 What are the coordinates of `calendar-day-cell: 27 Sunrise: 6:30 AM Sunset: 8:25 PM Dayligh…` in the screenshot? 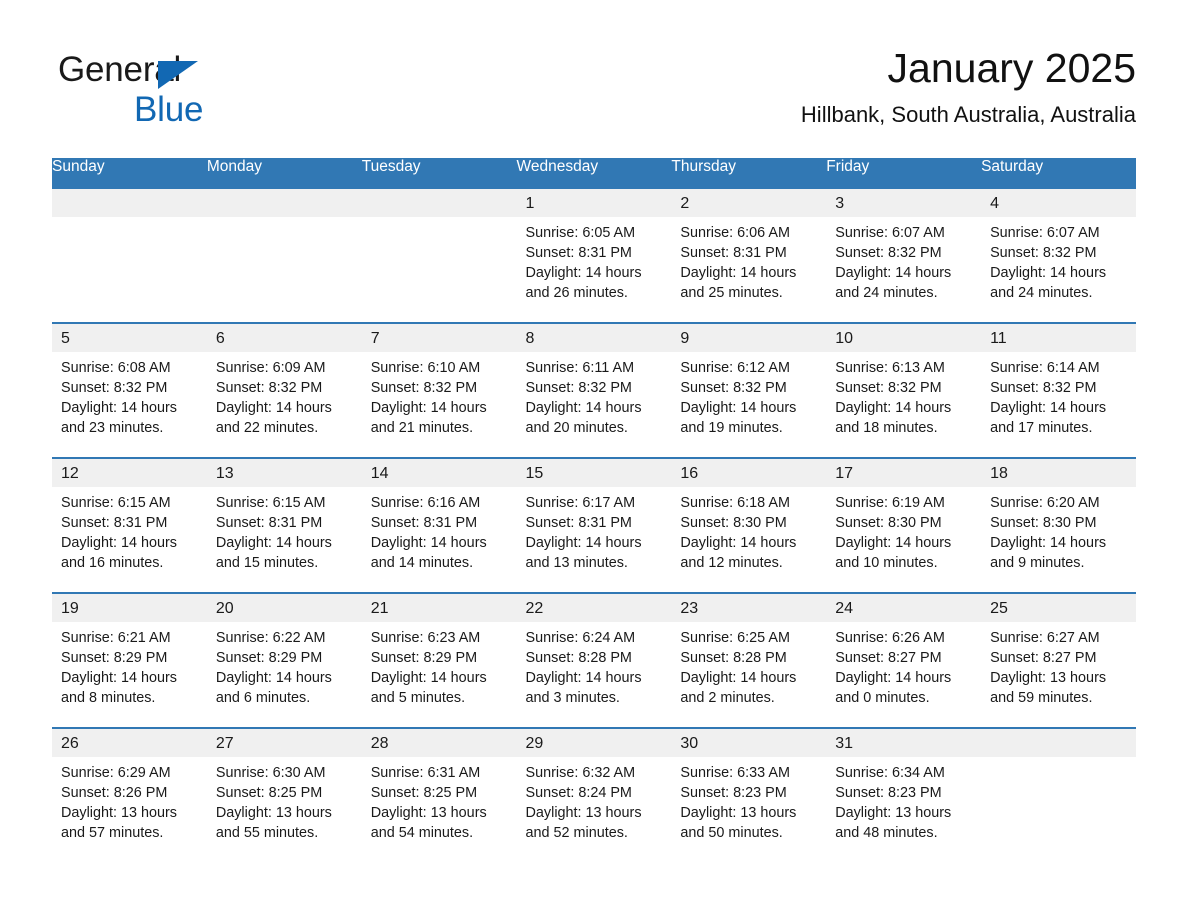 It's located at (284, 795).